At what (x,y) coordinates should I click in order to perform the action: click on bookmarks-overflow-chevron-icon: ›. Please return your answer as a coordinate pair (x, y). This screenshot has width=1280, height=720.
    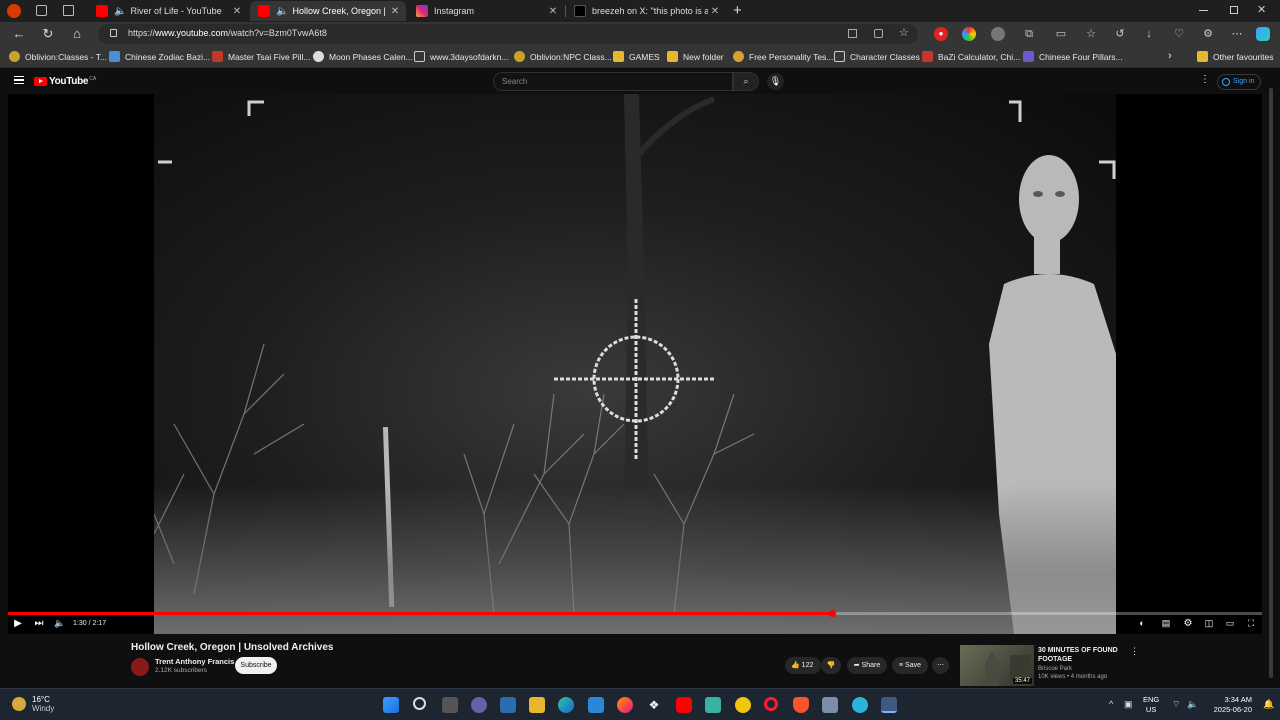
    Looking at the image, I should click on (1170, 56).